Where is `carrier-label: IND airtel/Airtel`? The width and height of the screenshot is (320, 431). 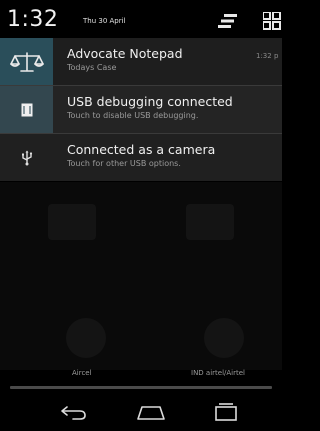 carrier-label: IND airtel/Airtel is located at coordinates (218, 373).